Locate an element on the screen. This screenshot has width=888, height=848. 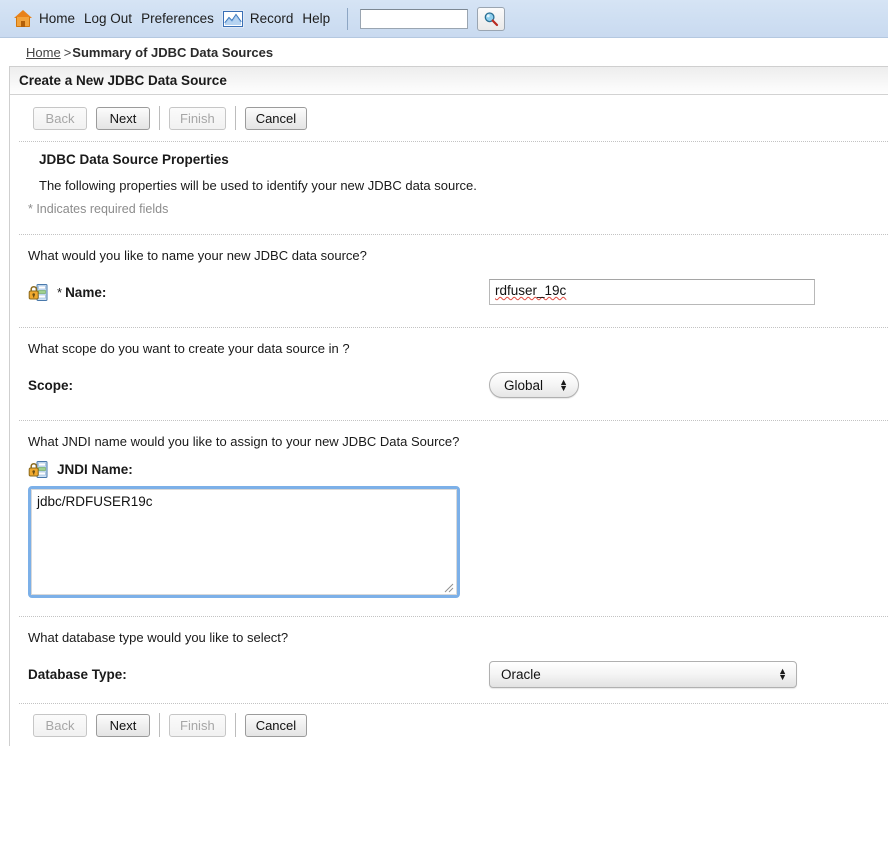
database-type-field-row: Database Type: Oracle ▲ ▼ is located at coordinates (453, 674).